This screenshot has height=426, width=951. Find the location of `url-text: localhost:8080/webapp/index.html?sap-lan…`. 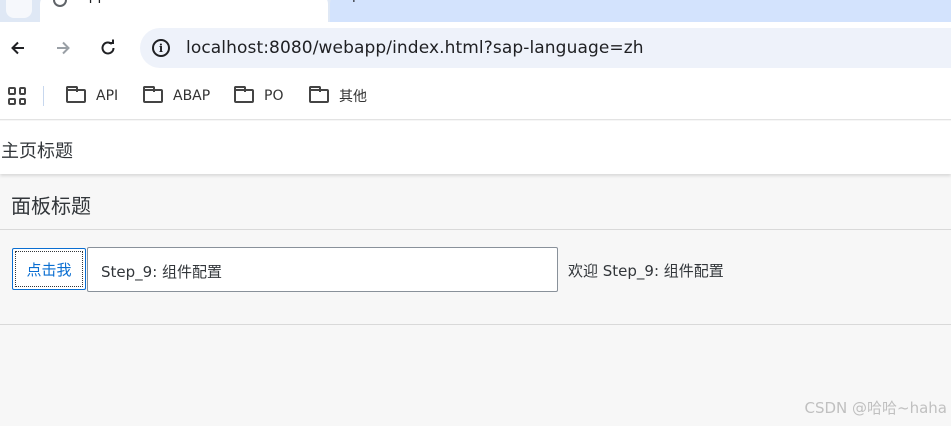

url-text: localhost:8080/webapp/index.html?sap-lan… is located at coordinates (415, 48).